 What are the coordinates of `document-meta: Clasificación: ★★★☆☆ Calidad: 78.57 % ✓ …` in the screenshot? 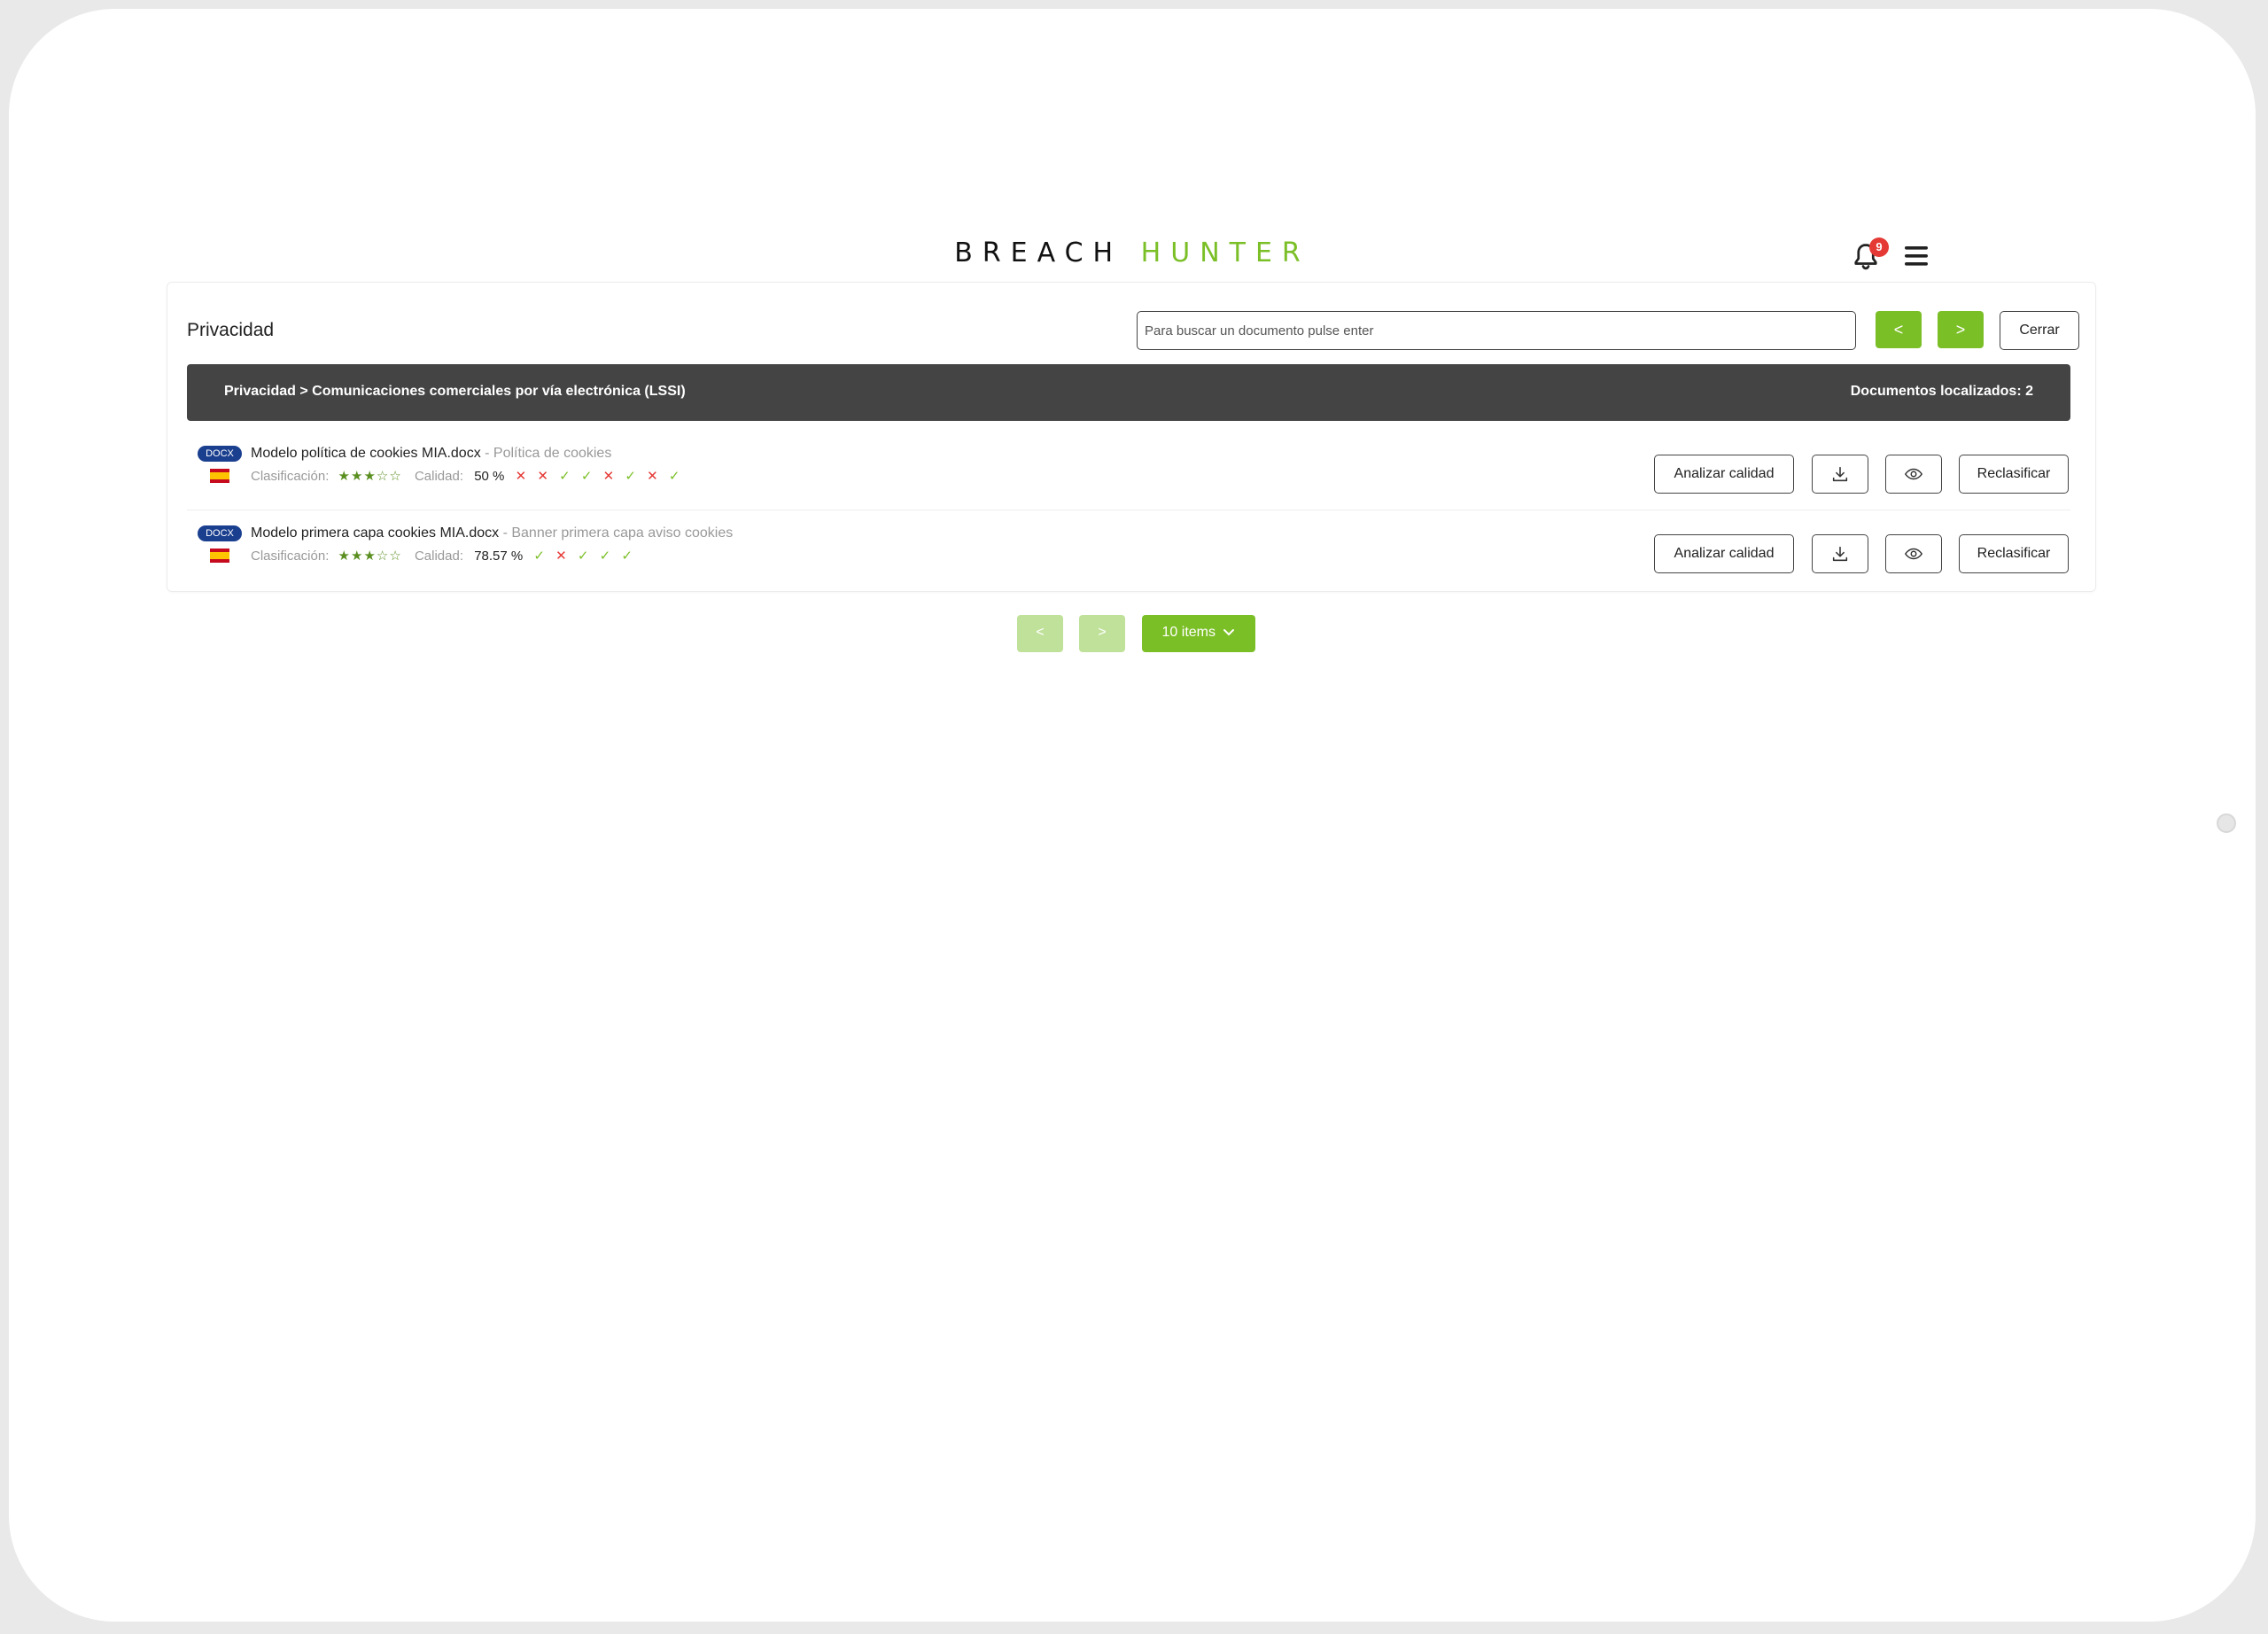 It's located at (442, 556).